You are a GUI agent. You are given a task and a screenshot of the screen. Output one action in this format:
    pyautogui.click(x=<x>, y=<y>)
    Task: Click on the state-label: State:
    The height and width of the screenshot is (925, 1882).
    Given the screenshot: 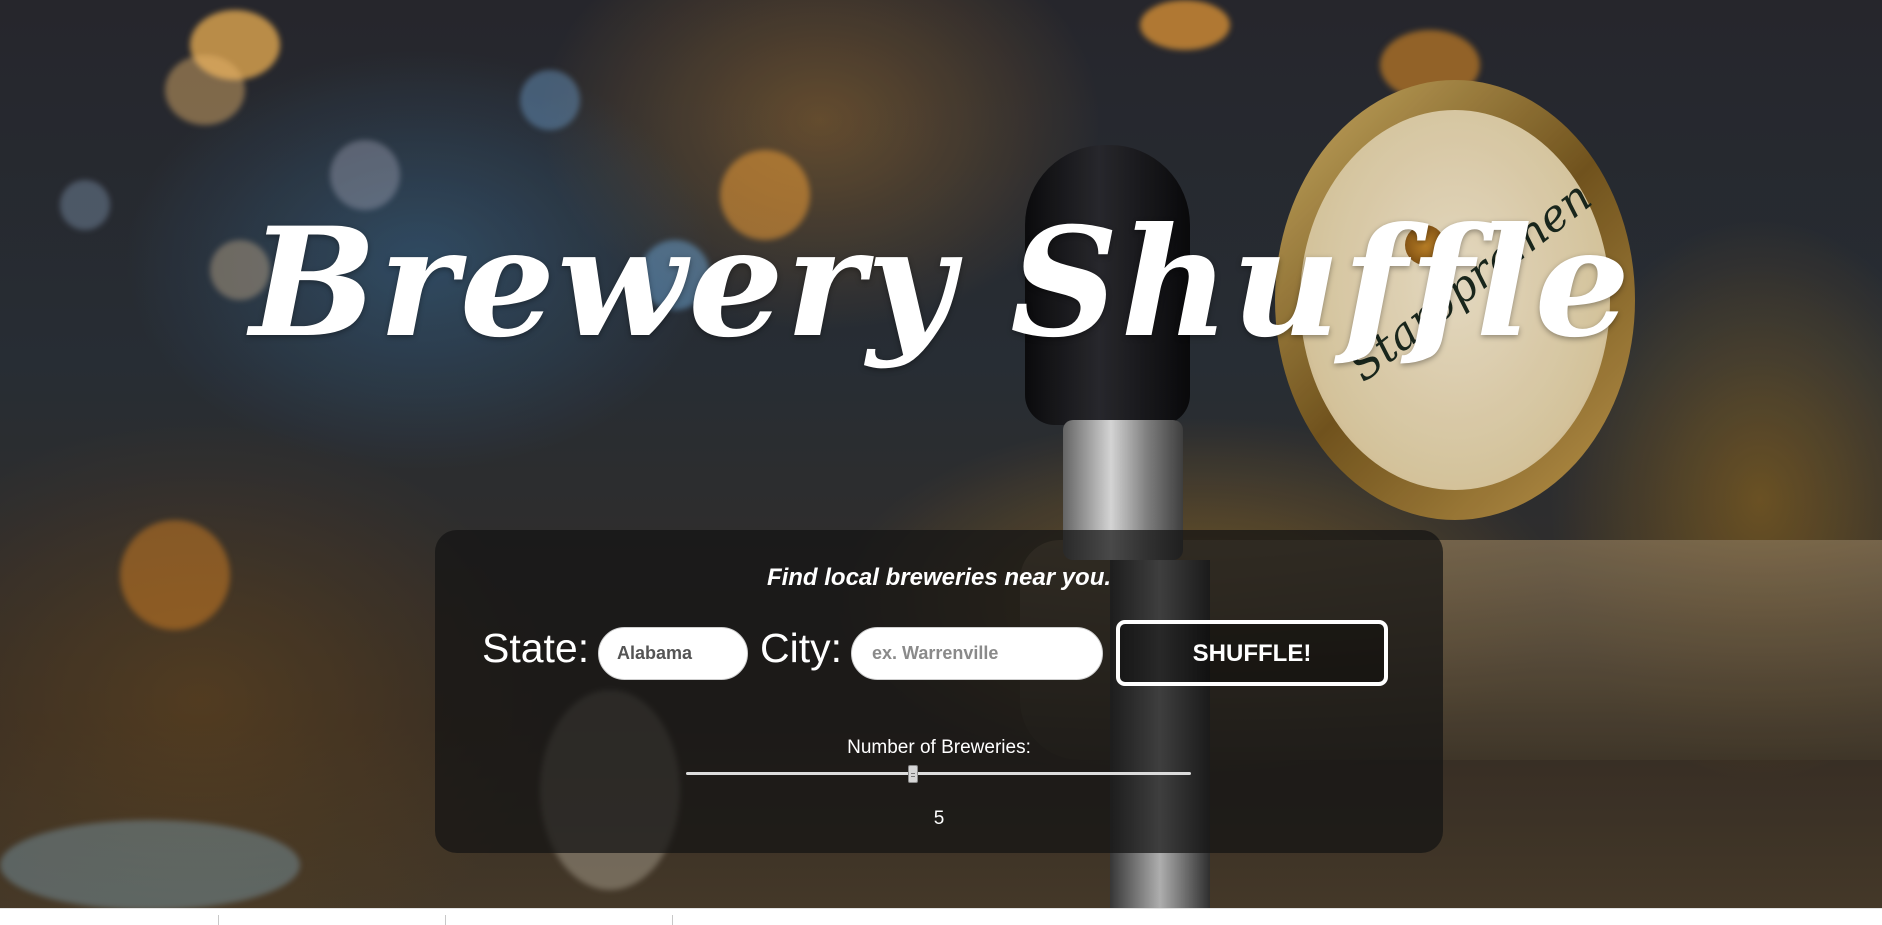 What is the action you would take?
    pyautogui.click(x=536, y=648)
    